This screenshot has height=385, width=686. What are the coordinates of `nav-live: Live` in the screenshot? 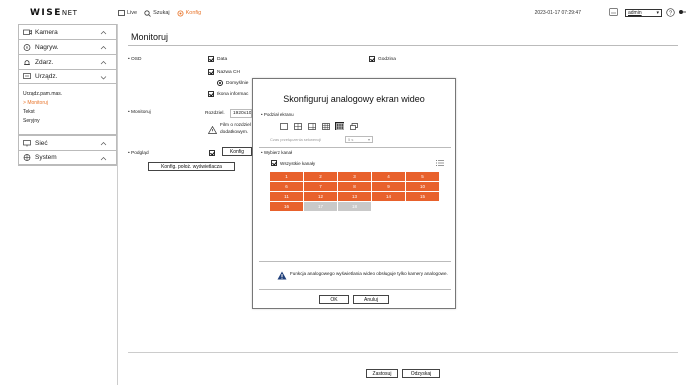 It's located at (128, 13).